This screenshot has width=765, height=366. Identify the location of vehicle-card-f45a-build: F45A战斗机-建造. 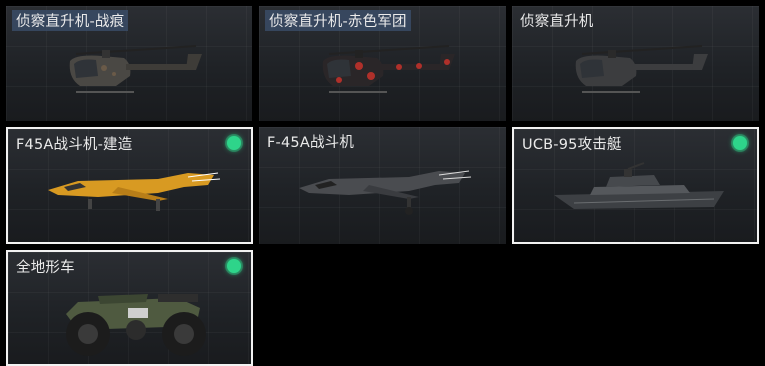
(129, 185).